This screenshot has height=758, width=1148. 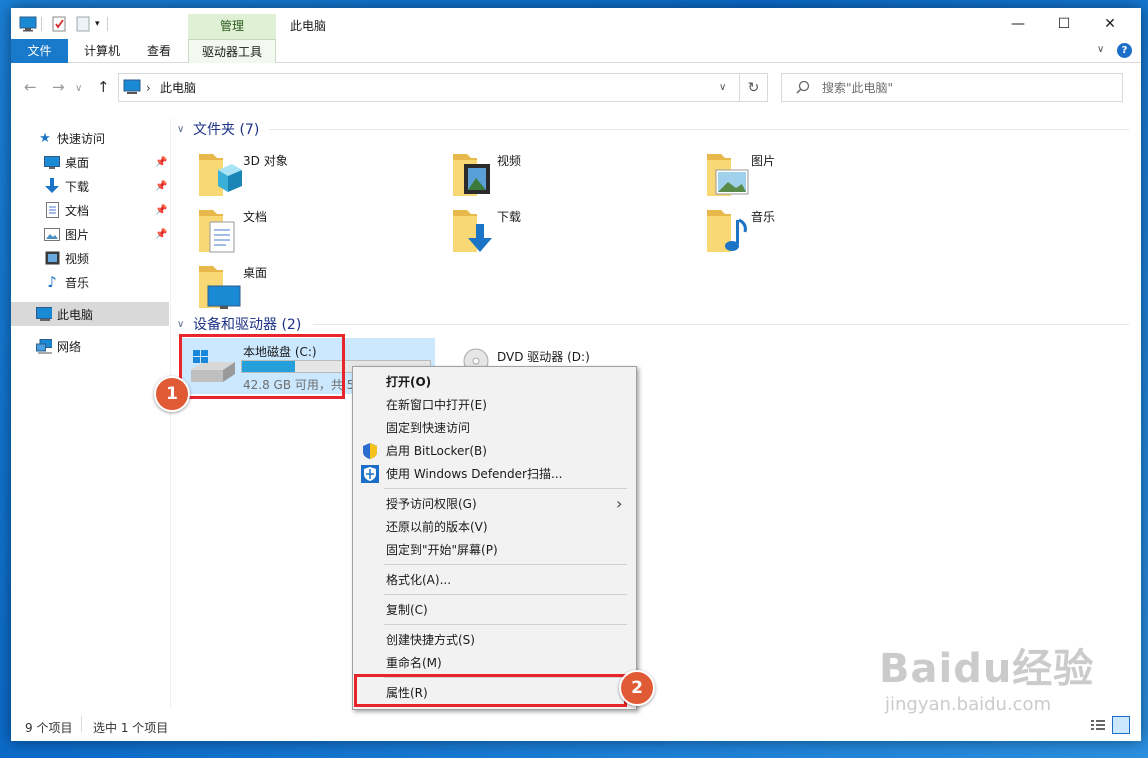 What do you see at coordinates (83, 24) in the screenshot?
I see `new-folder-icon` at bounding box center [83, 24].